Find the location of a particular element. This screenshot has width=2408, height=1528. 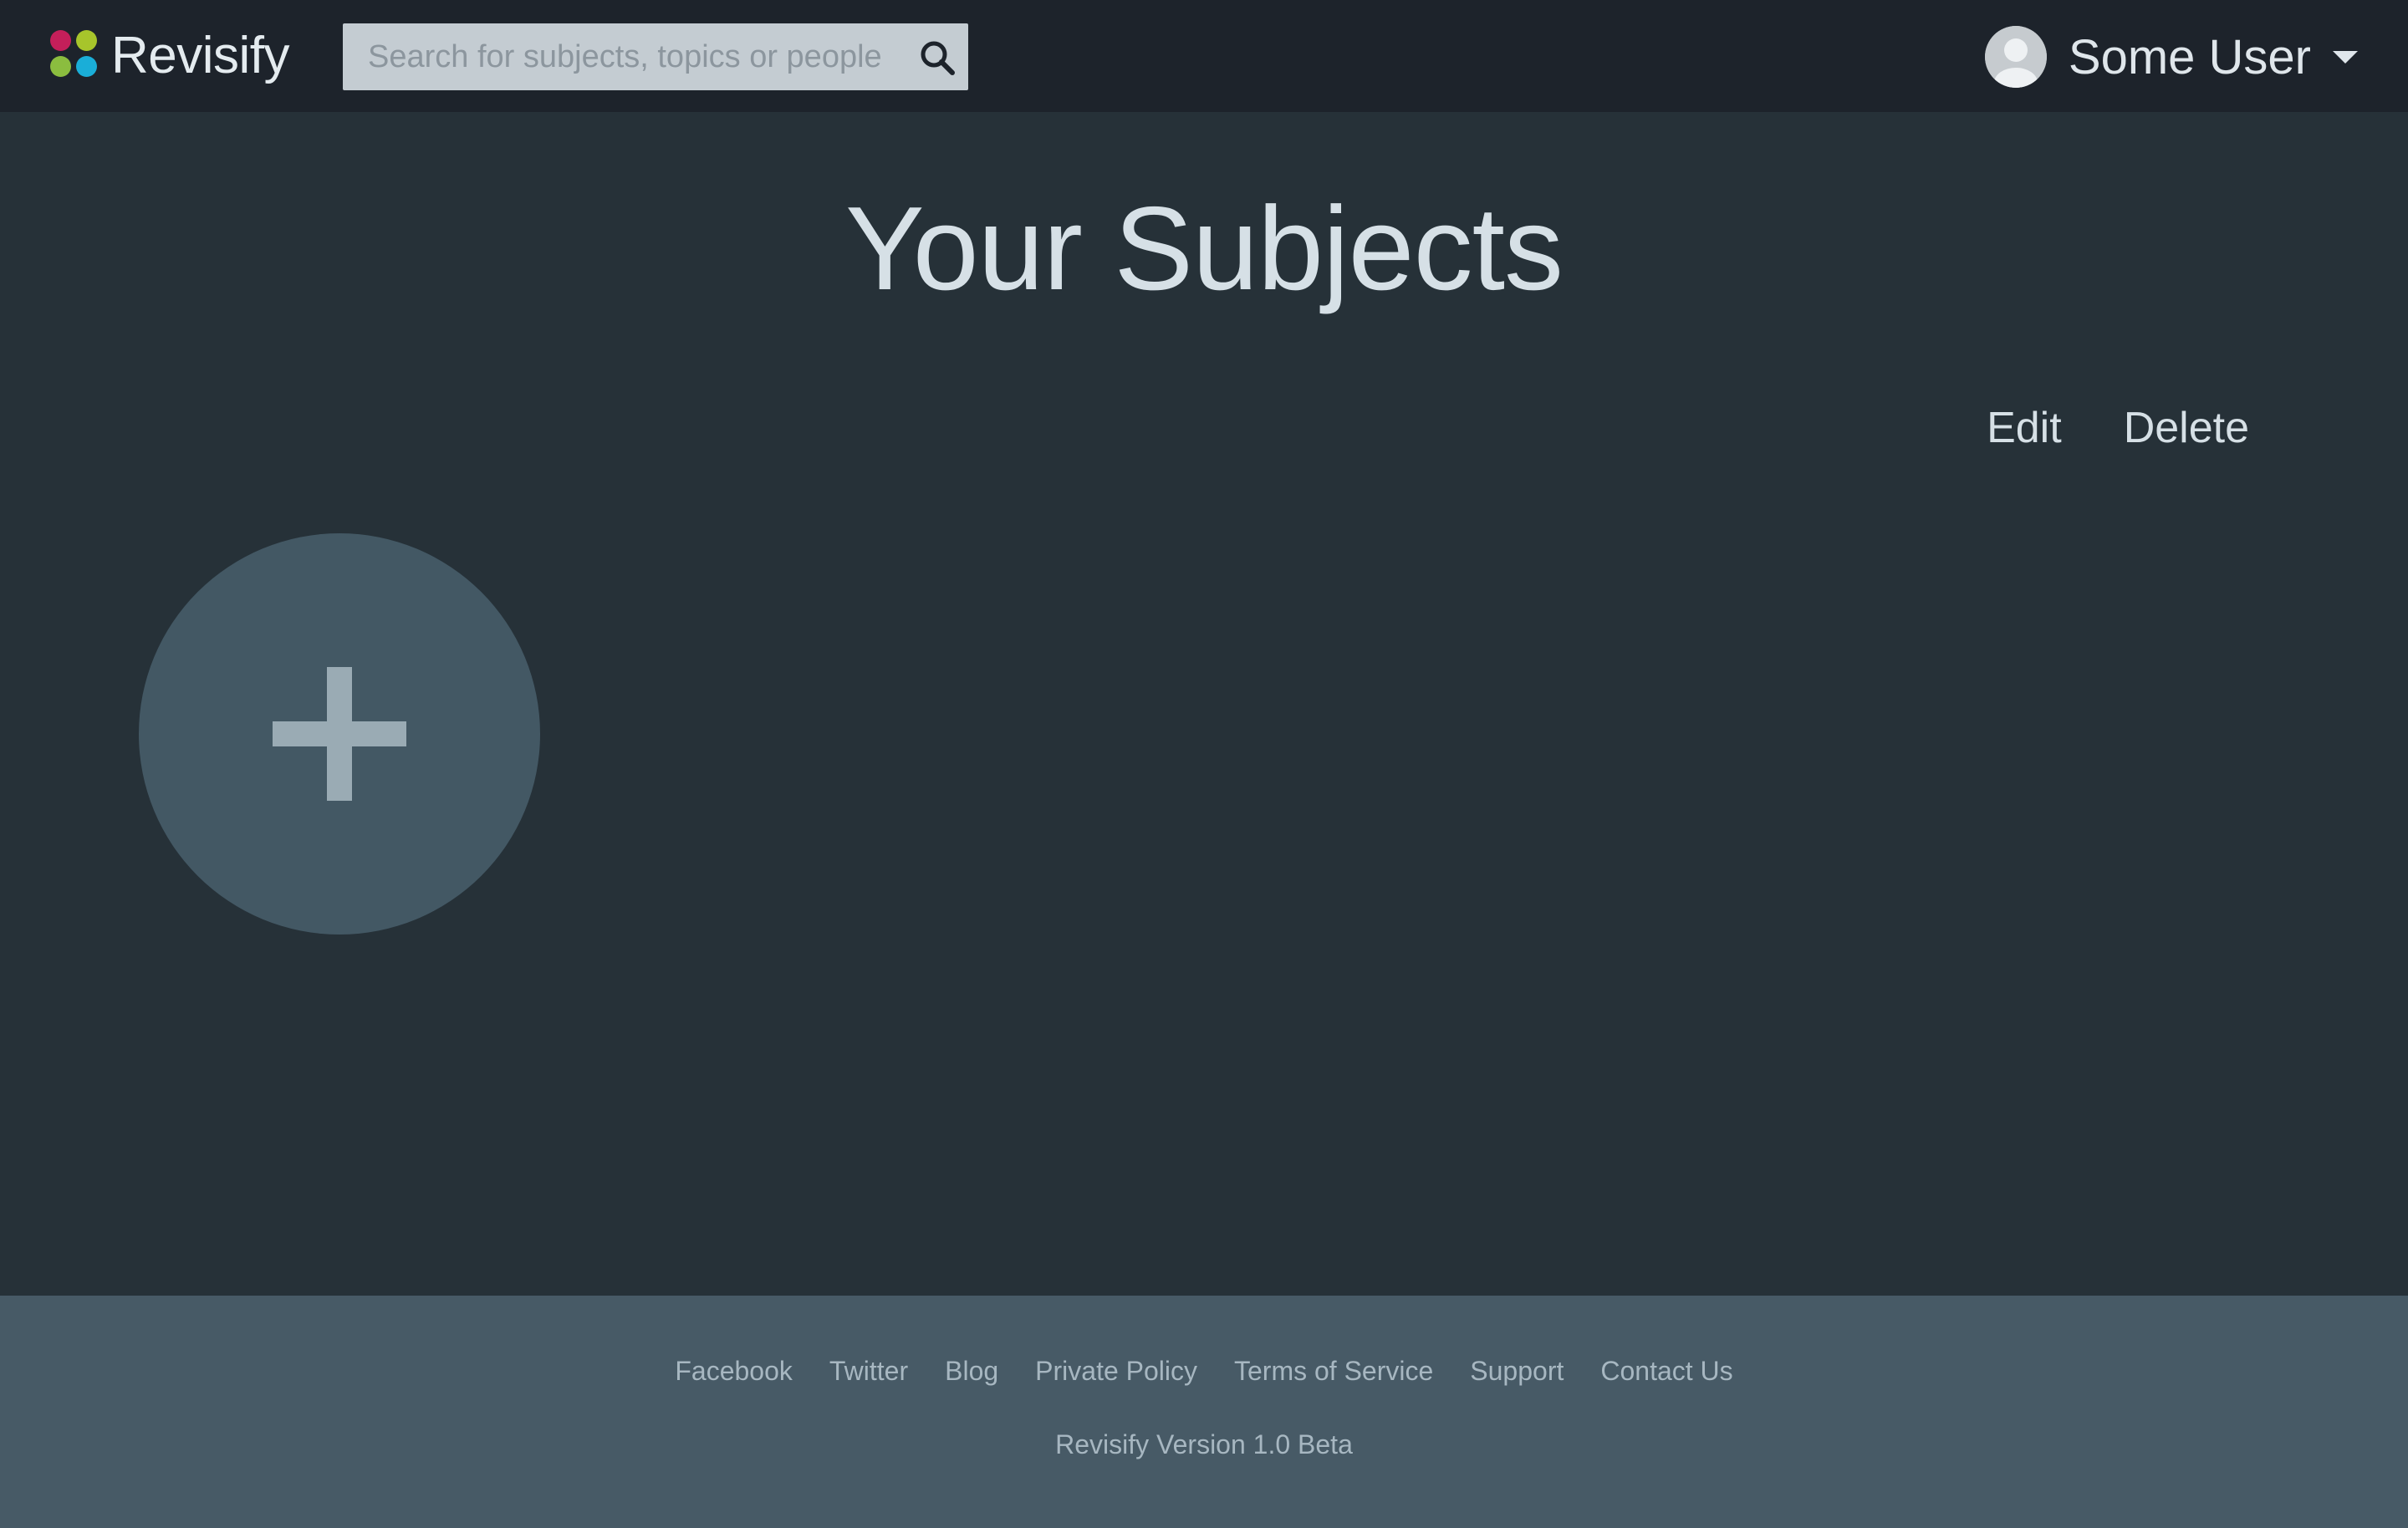

subject-actions: Edit Delete is located at coordinates (2118, 428).